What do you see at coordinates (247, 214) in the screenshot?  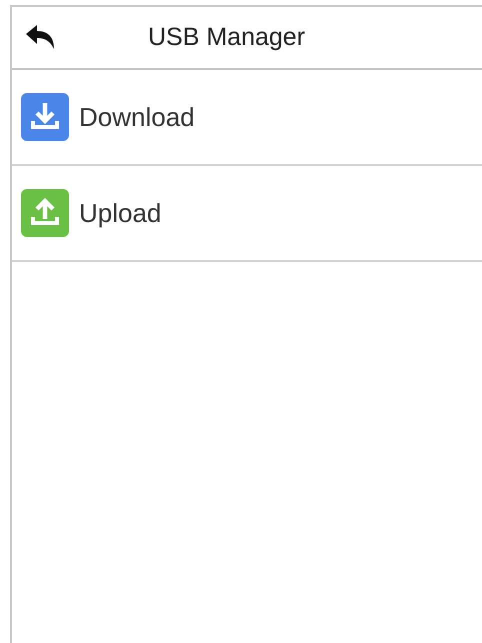 I see `menu-item: Upload` at bounding box center [247, 214].